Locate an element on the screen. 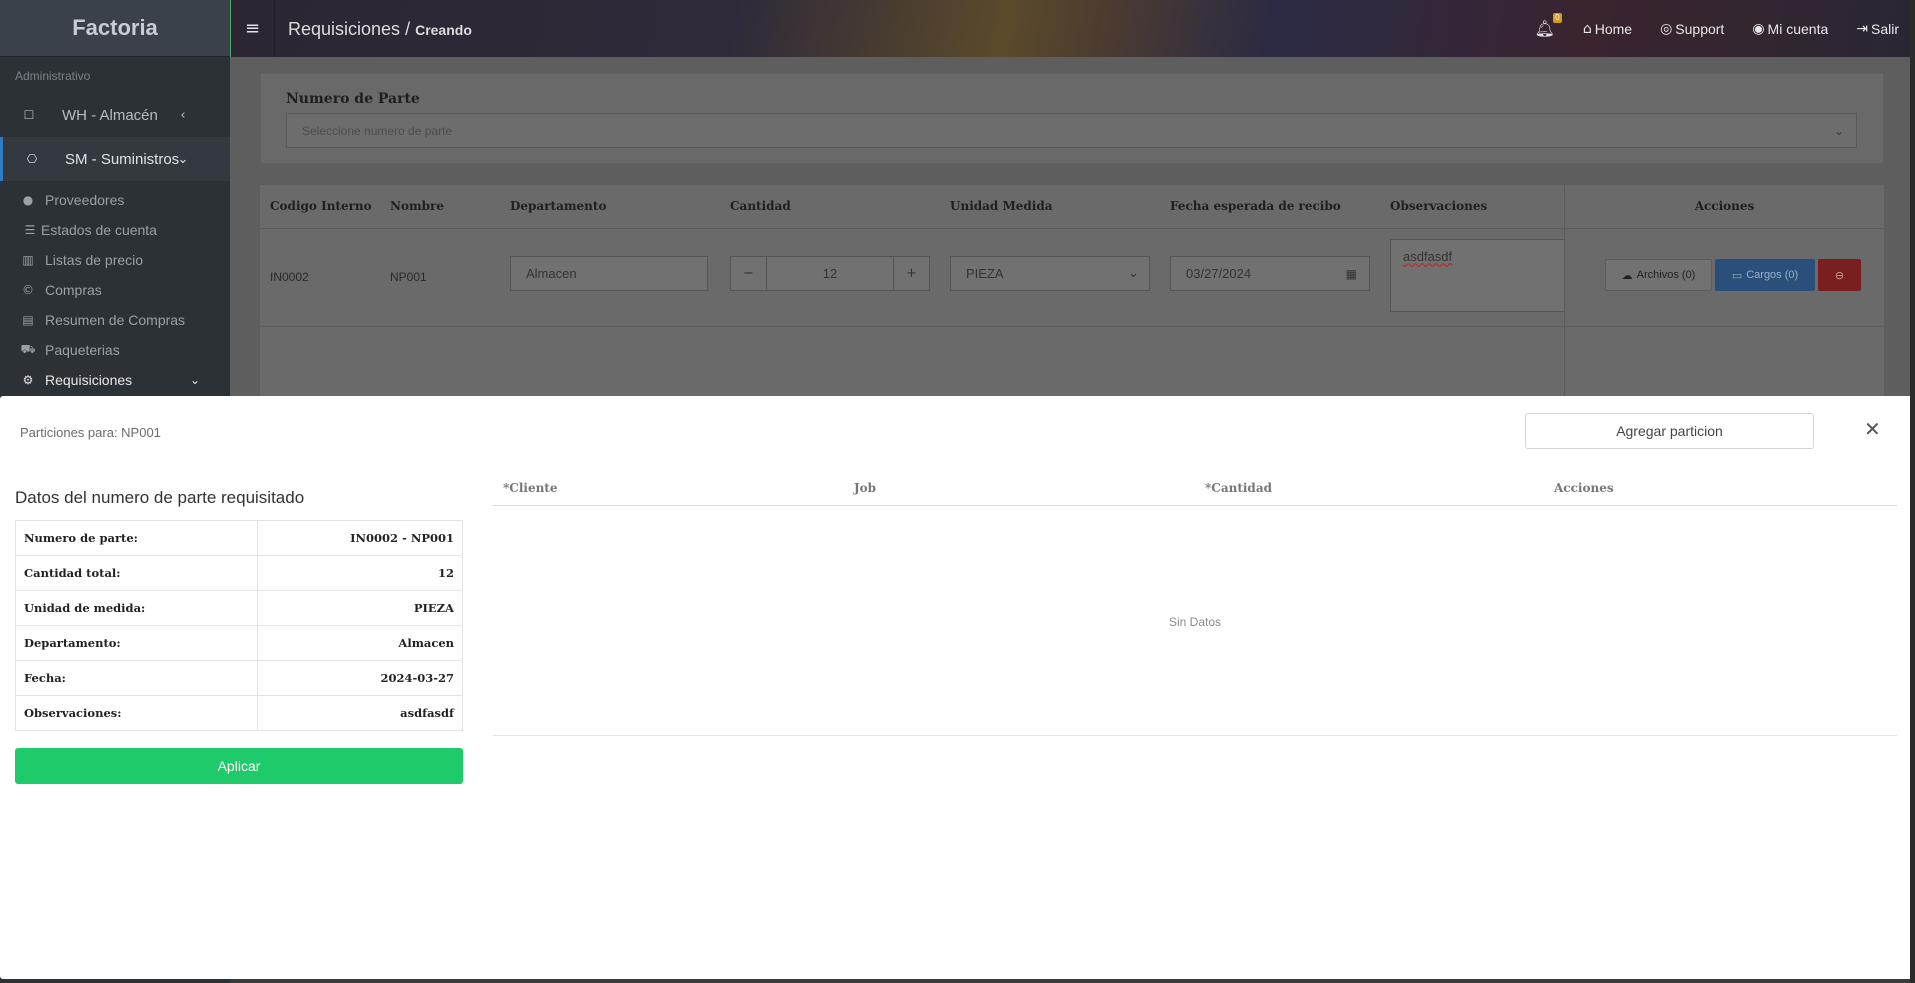  observations-textarea: asdfasdf is located at coordinates (1480, 275).